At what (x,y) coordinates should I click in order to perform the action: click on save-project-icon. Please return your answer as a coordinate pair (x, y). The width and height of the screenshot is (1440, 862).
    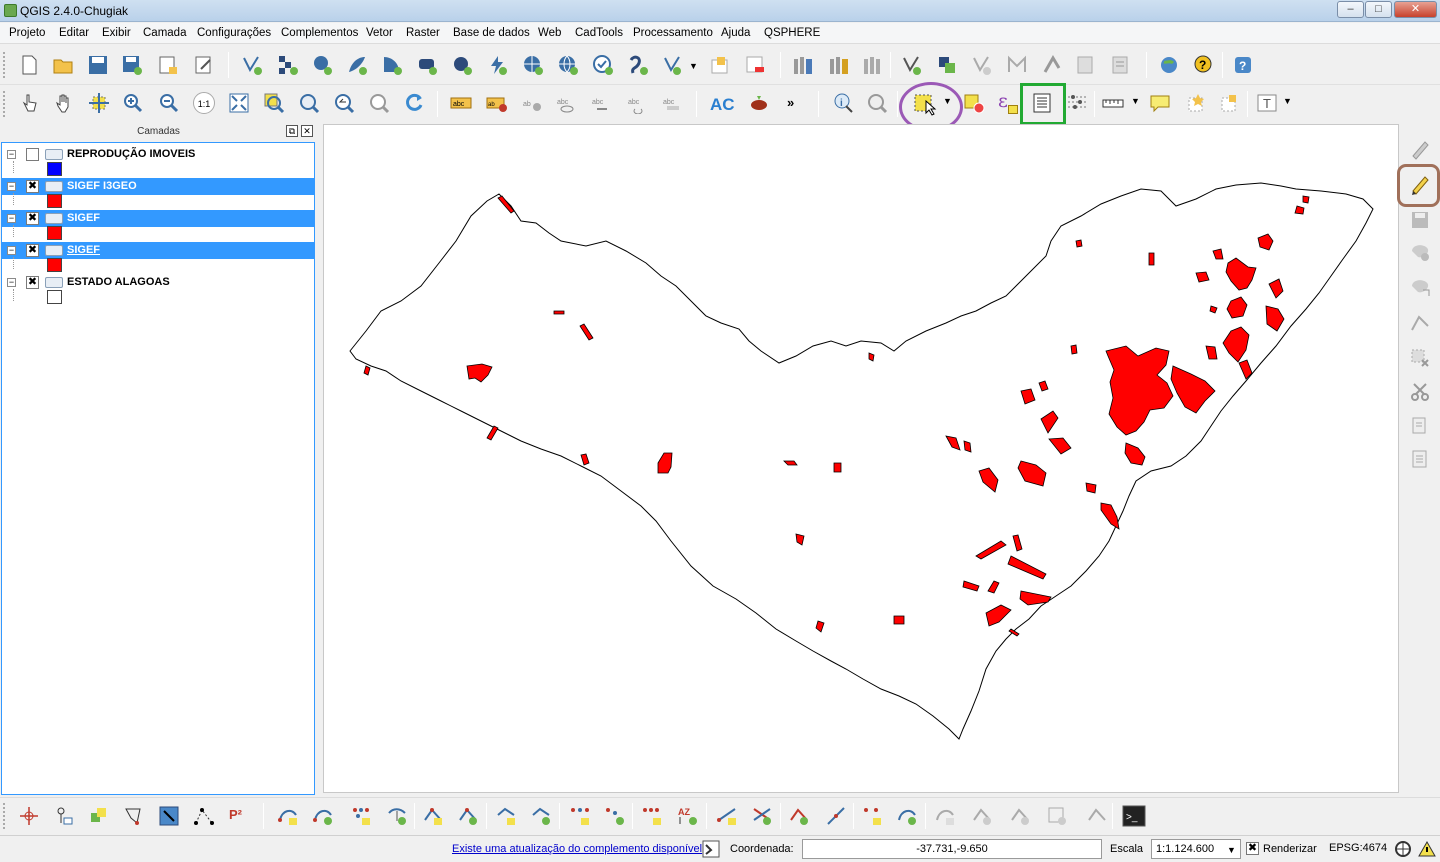
    Looking at the image, I should click on (98, 65).